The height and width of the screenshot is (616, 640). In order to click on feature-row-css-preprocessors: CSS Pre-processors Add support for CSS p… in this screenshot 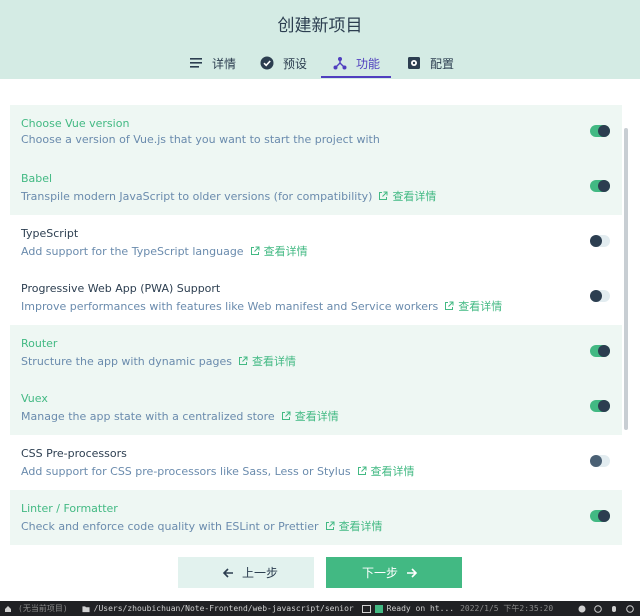, I will do `click(316, 462)`.